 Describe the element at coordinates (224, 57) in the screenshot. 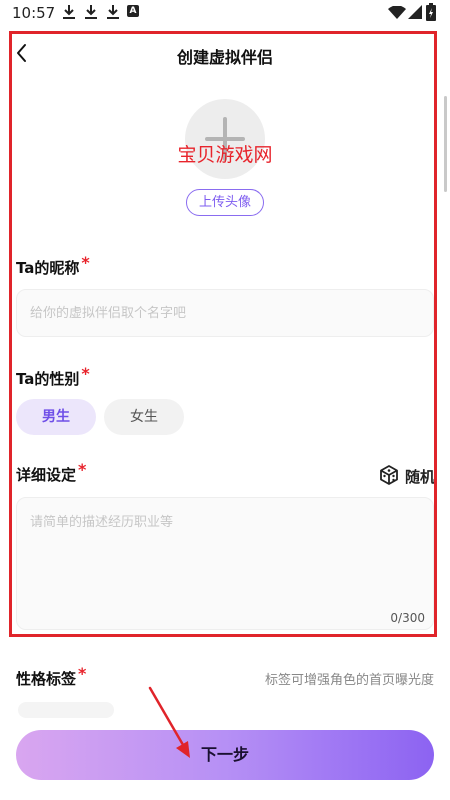

I see `page-title: 创建虚拟伴侣` at that location.